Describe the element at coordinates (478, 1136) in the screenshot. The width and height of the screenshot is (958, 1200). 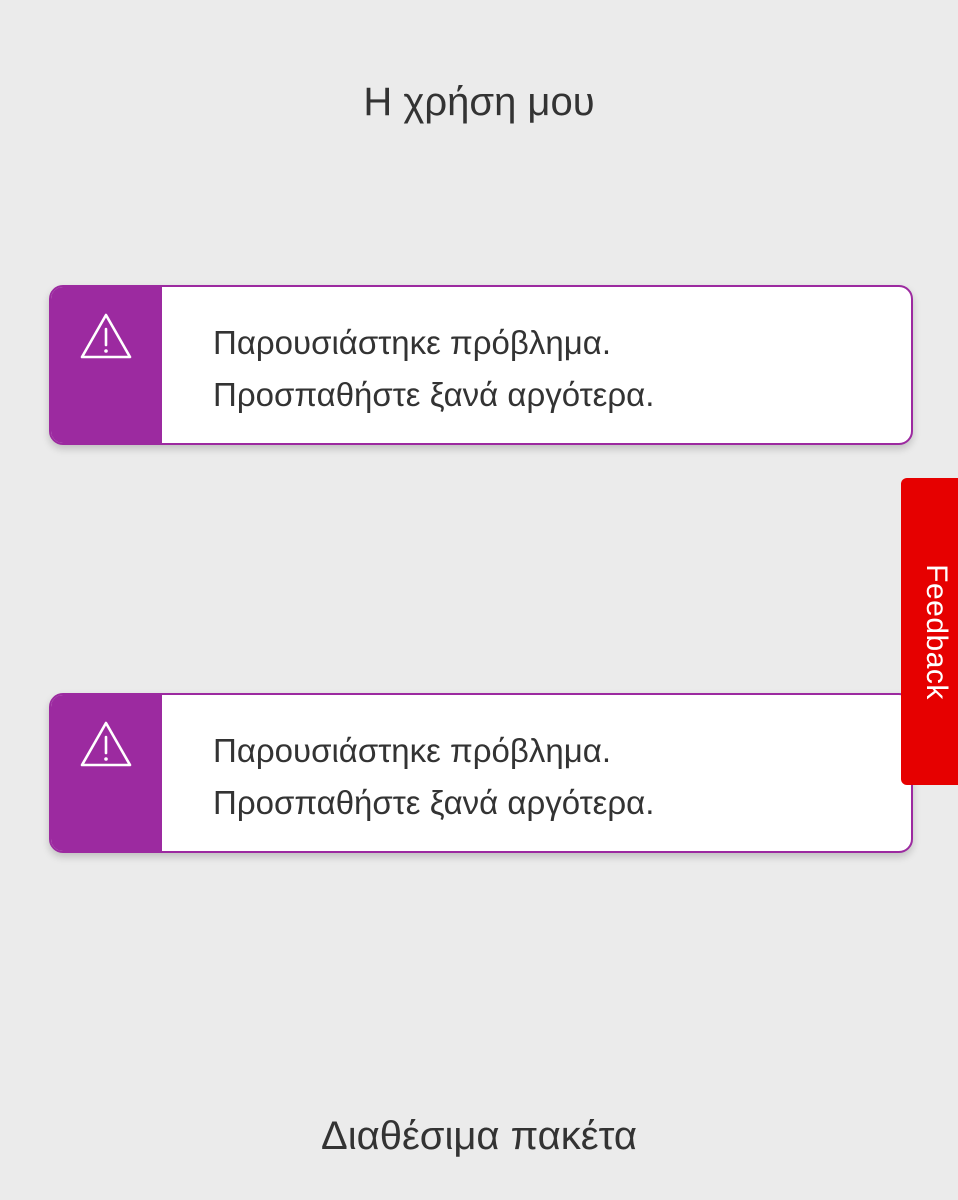
I see `packages-section-title: Διαθέσιμα πακέτα` at that location.